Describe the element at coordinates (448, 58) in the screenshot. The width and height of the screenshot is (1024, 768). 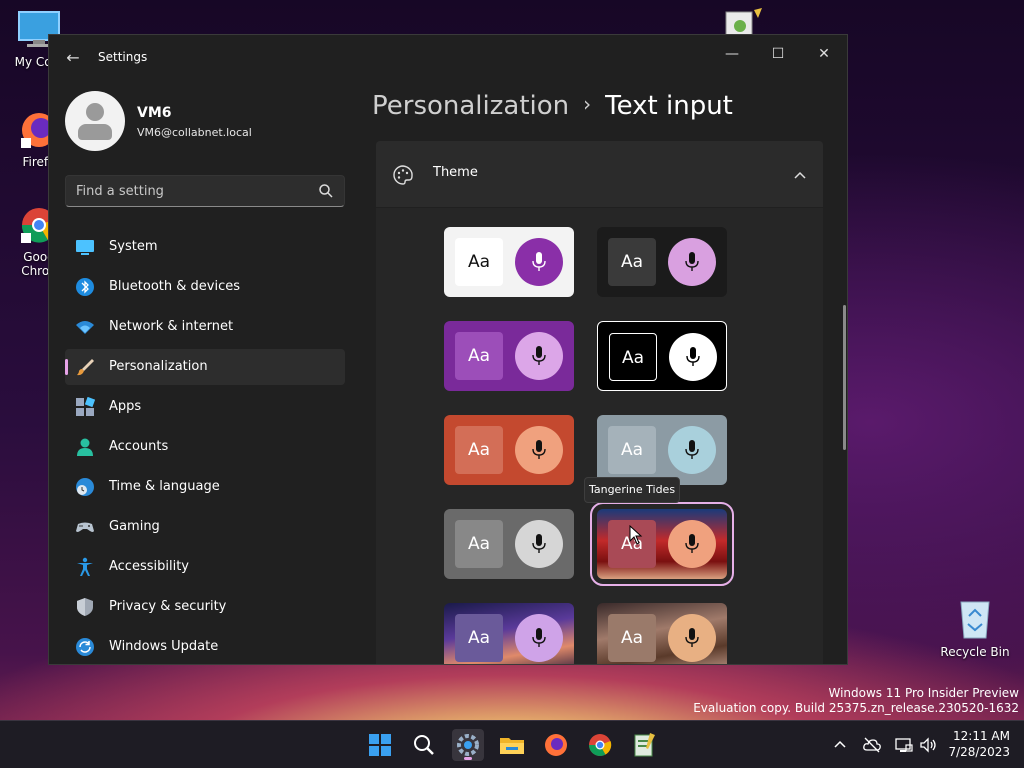
I see `title-bar: ← Settings — ☐ ✕` at that location.